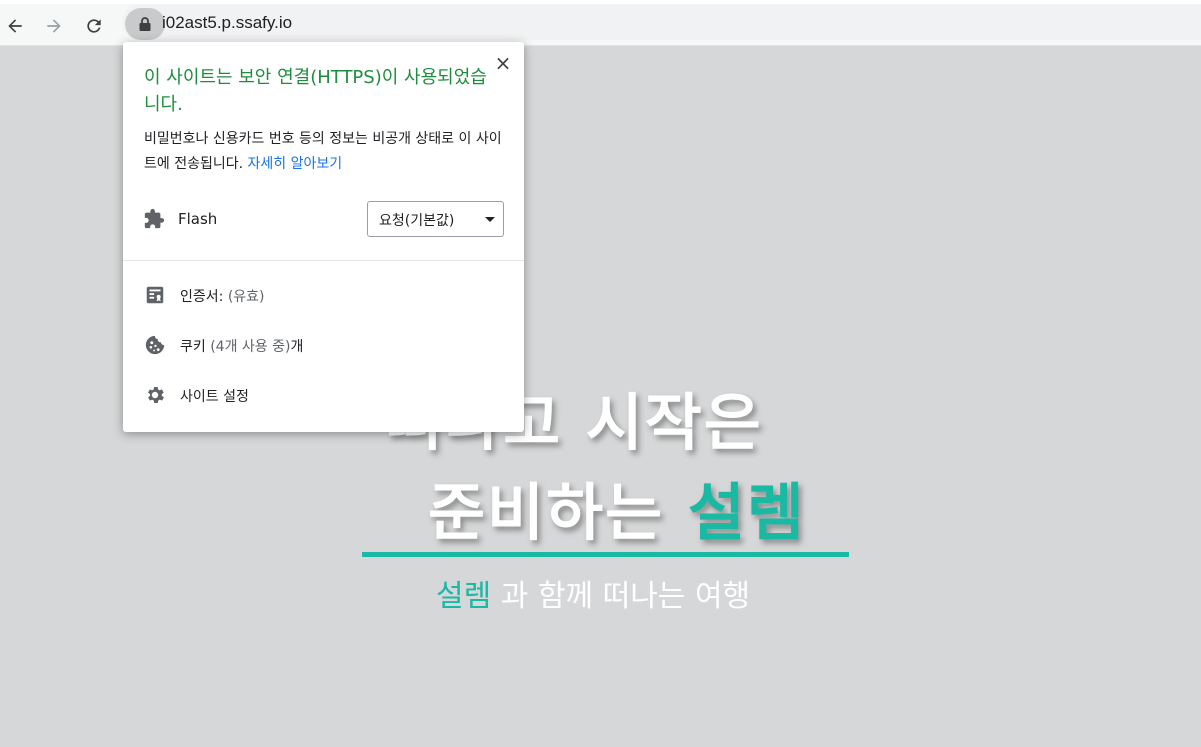 The image size is (1201, 747). I want to click on certificate-icon, so click(155, 295).